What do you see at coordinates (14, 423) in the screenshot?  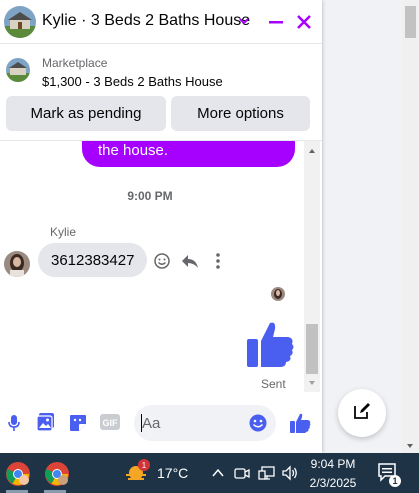 I see `microphone-icon` at bounding box center [14, 423].